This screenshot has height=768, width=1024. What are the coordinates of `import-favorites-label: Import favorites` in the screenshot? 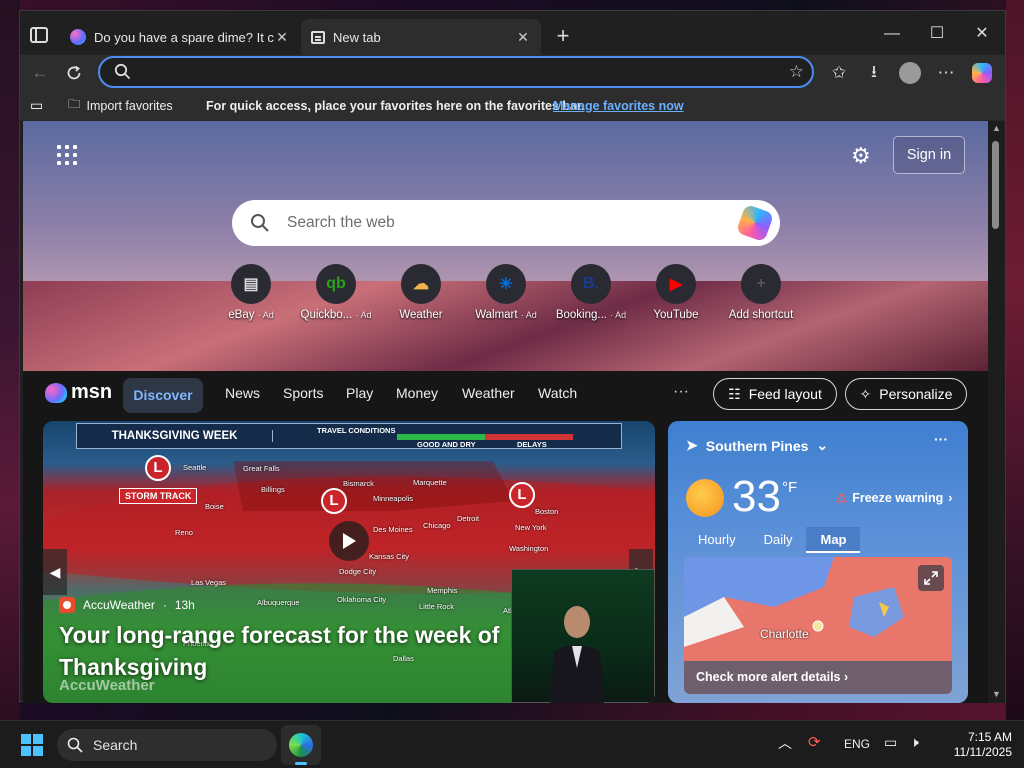 It's located at (129, 105).